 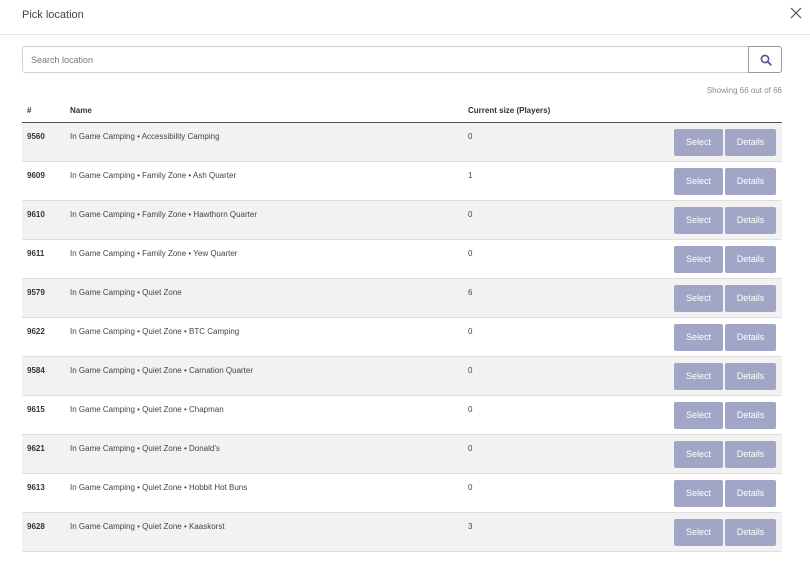 What do you see at coordinates (126, 292) in the screenshot?
I see `location-name: In Game Camping • Quiet Zone` at bounding box center [126, 292].